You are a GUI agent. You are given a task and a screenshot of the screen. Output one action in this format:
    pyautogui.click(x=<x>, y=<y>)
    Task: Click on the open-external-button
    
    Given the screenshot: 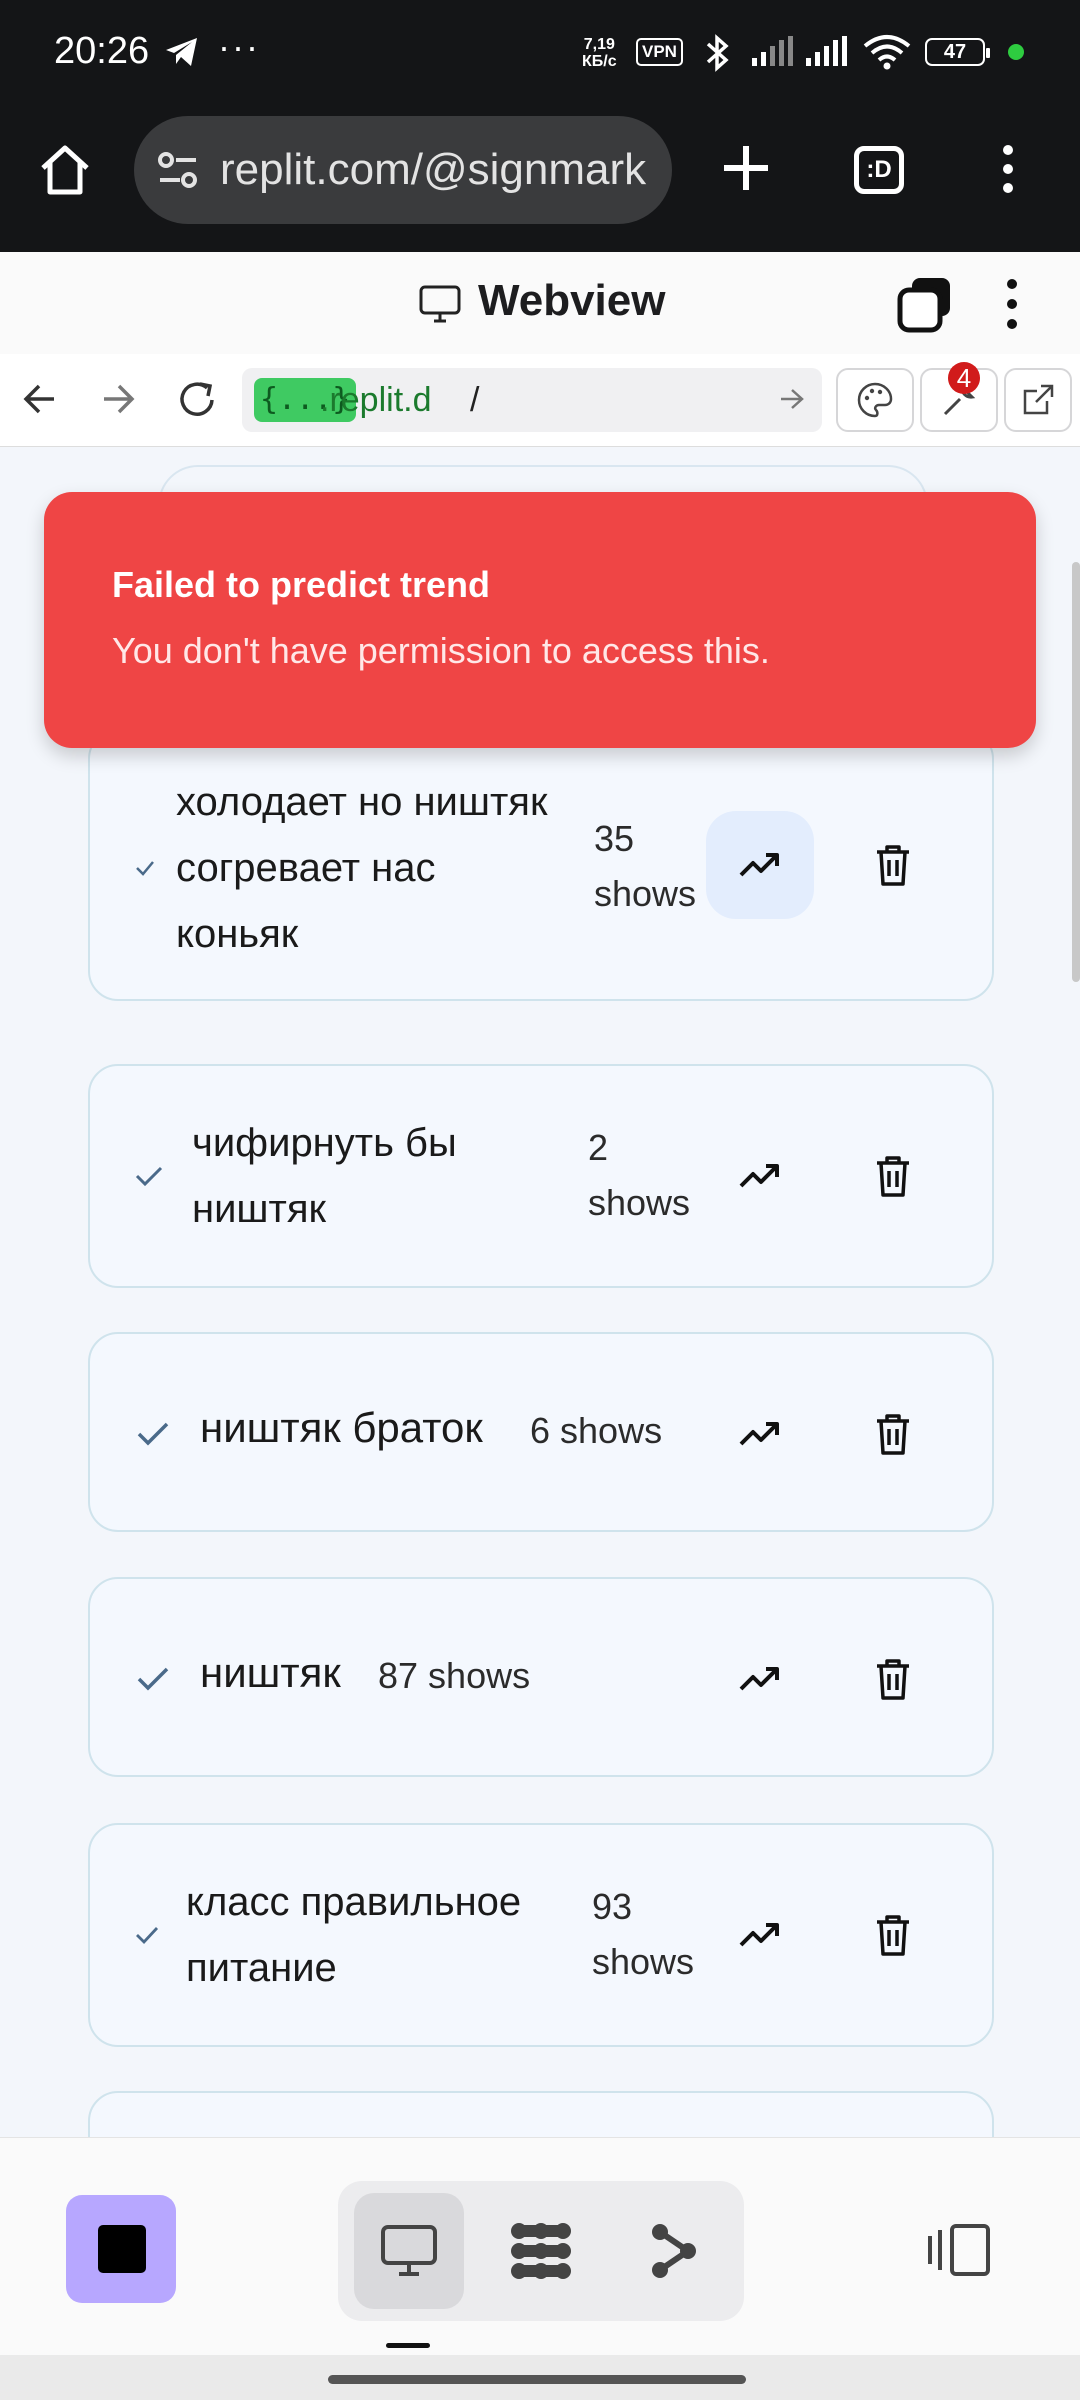 What is the action you would take?
    pyautogui.click(x=1038, y=400)
    